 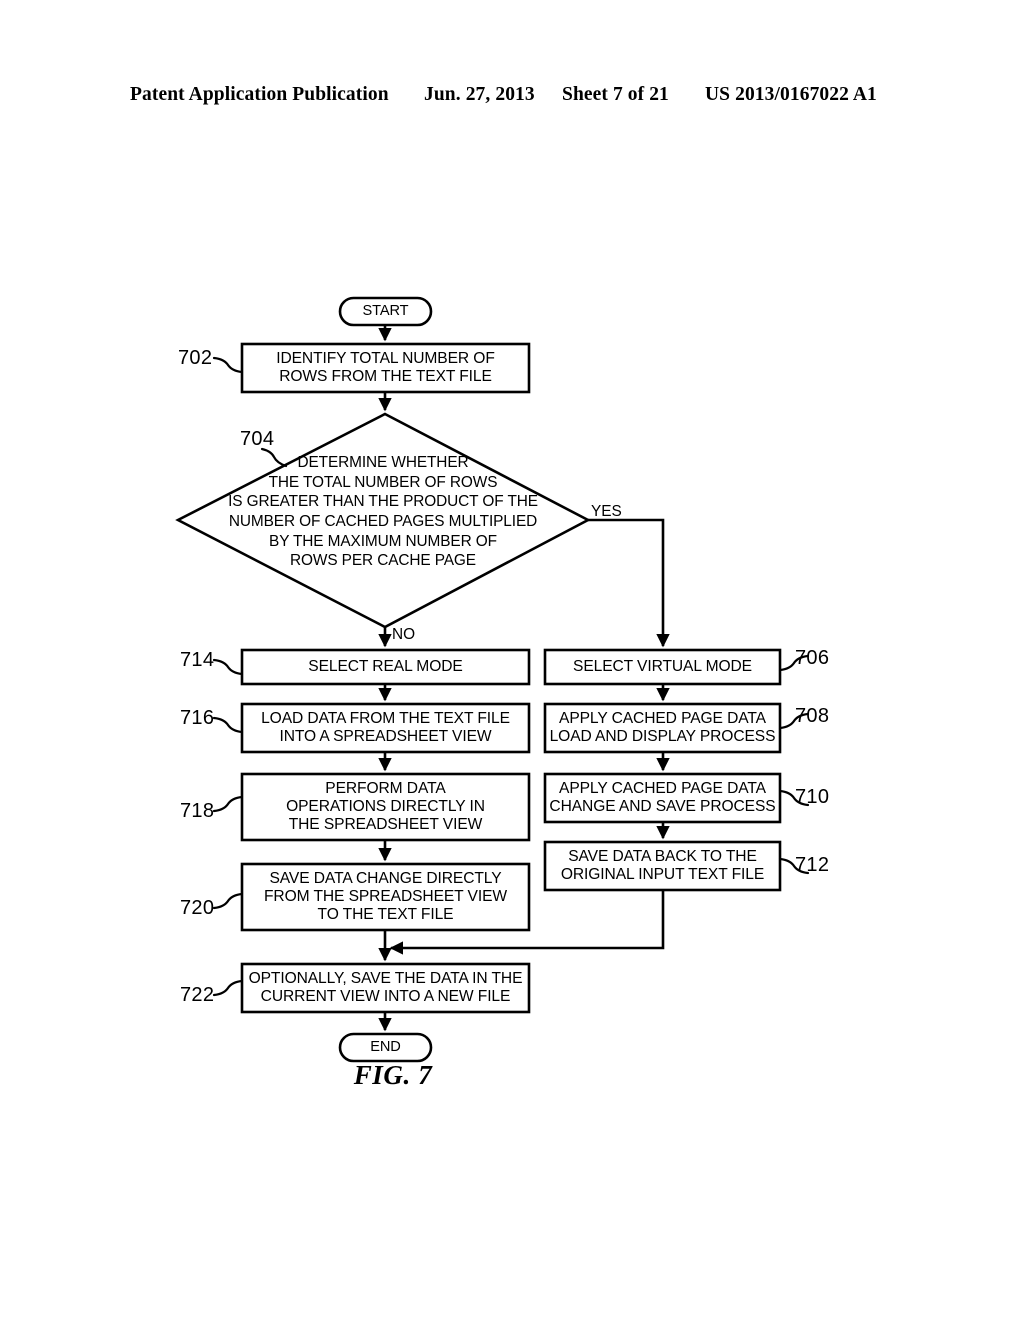 I want to click on ref-numeral-716: 716, so click(x=197, y=718).